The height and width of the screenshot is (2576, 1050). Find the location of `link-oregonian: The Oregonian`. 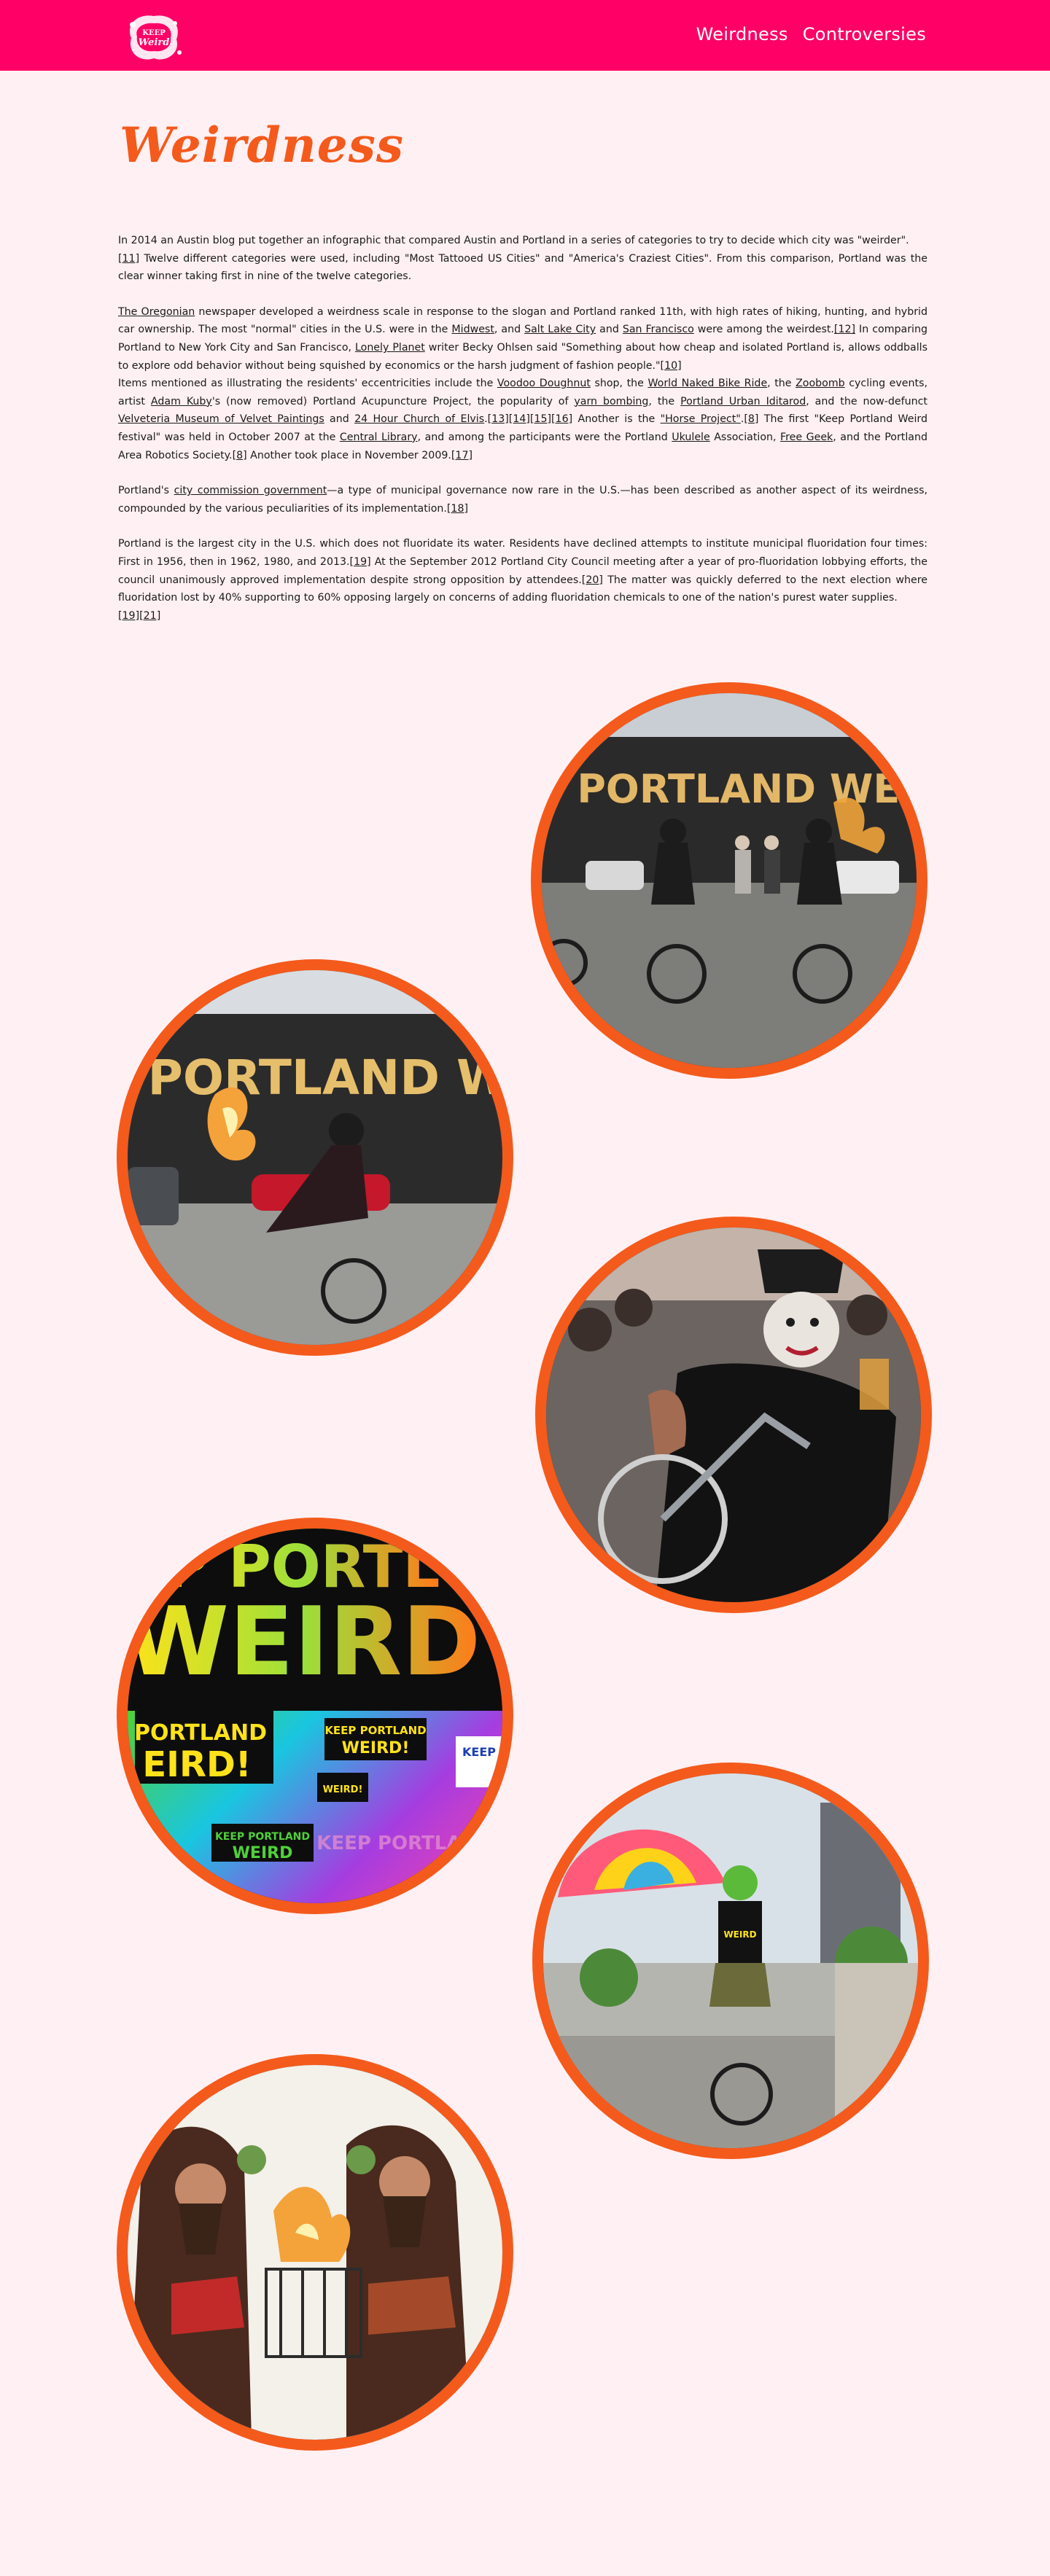

link-oregonian: The Oregonian is located at coordinates (156, 312).